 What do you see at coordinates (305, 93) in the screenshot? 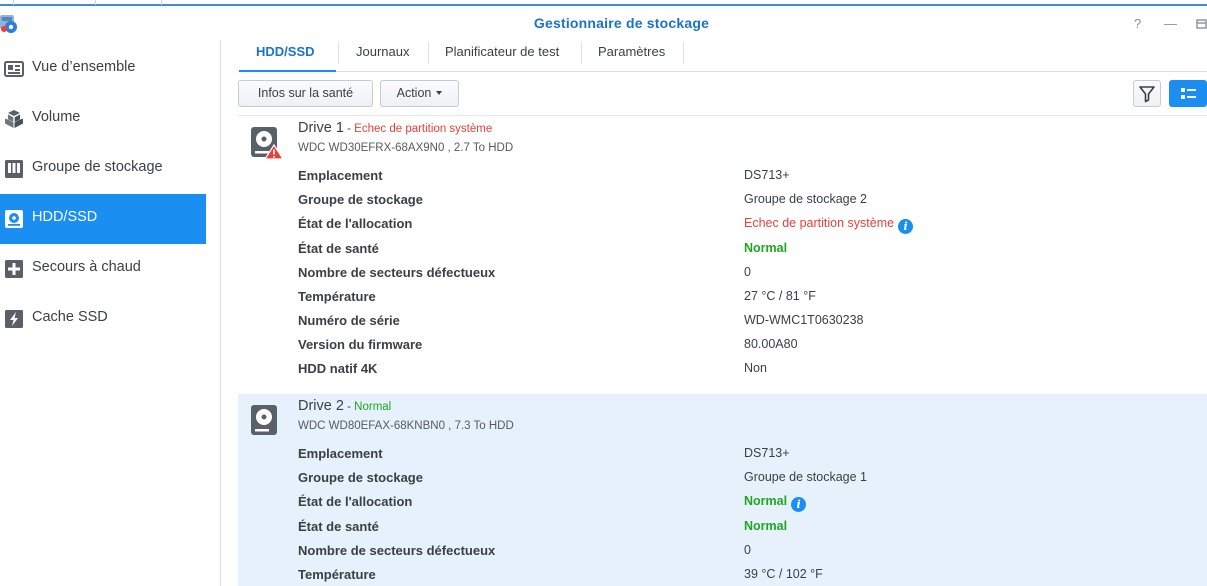
I see `health-info-button: Infos sur la santé` at bounding box center [305, 93].